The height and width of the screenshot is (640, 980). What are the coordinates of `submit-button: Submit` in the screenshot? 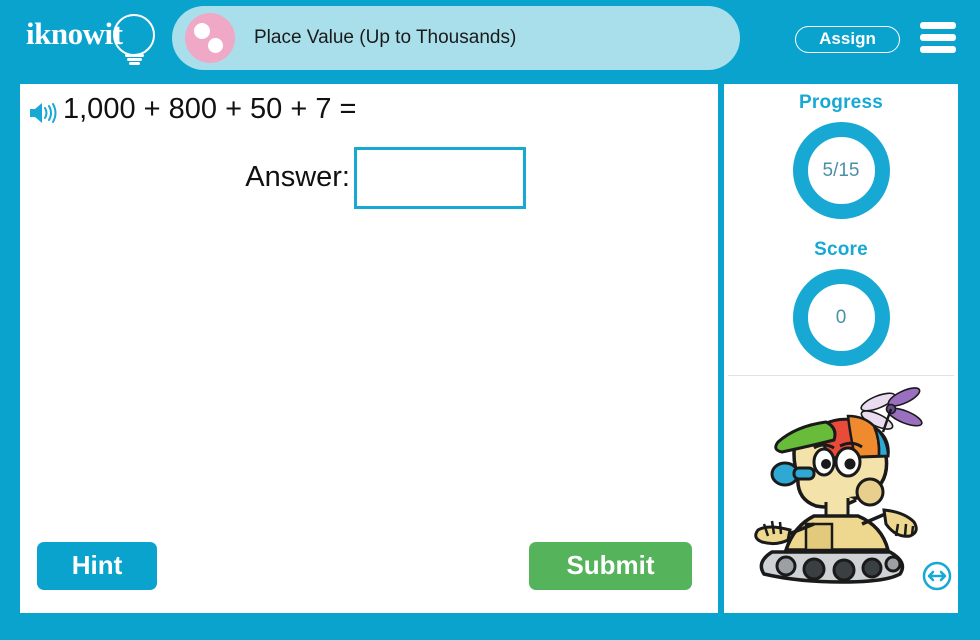 It's located at (610, 566).